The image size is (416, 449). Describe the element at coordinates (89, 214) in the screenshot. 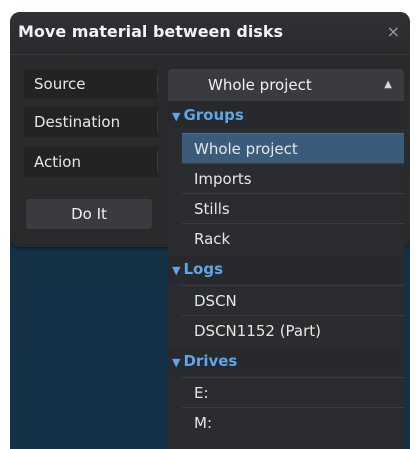

I see `do-it-button: Do It` at that location.